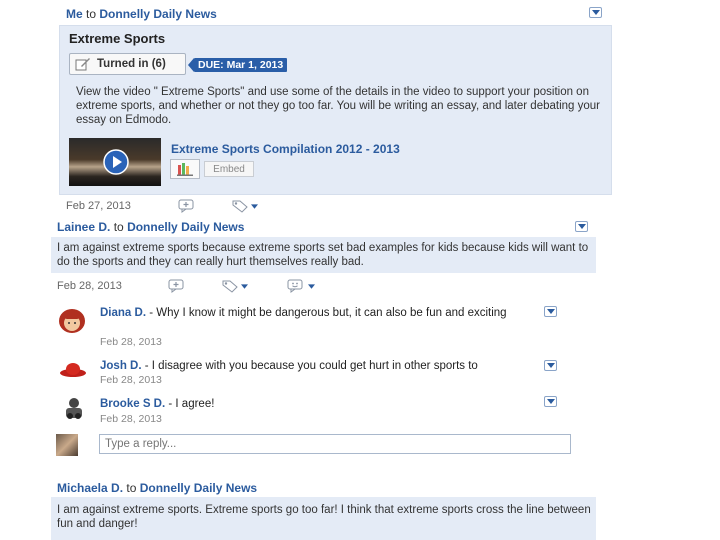 The width and height of the screenshot is (720, 540). I want to click on sender-name: Michaela D., so click(90, 488).